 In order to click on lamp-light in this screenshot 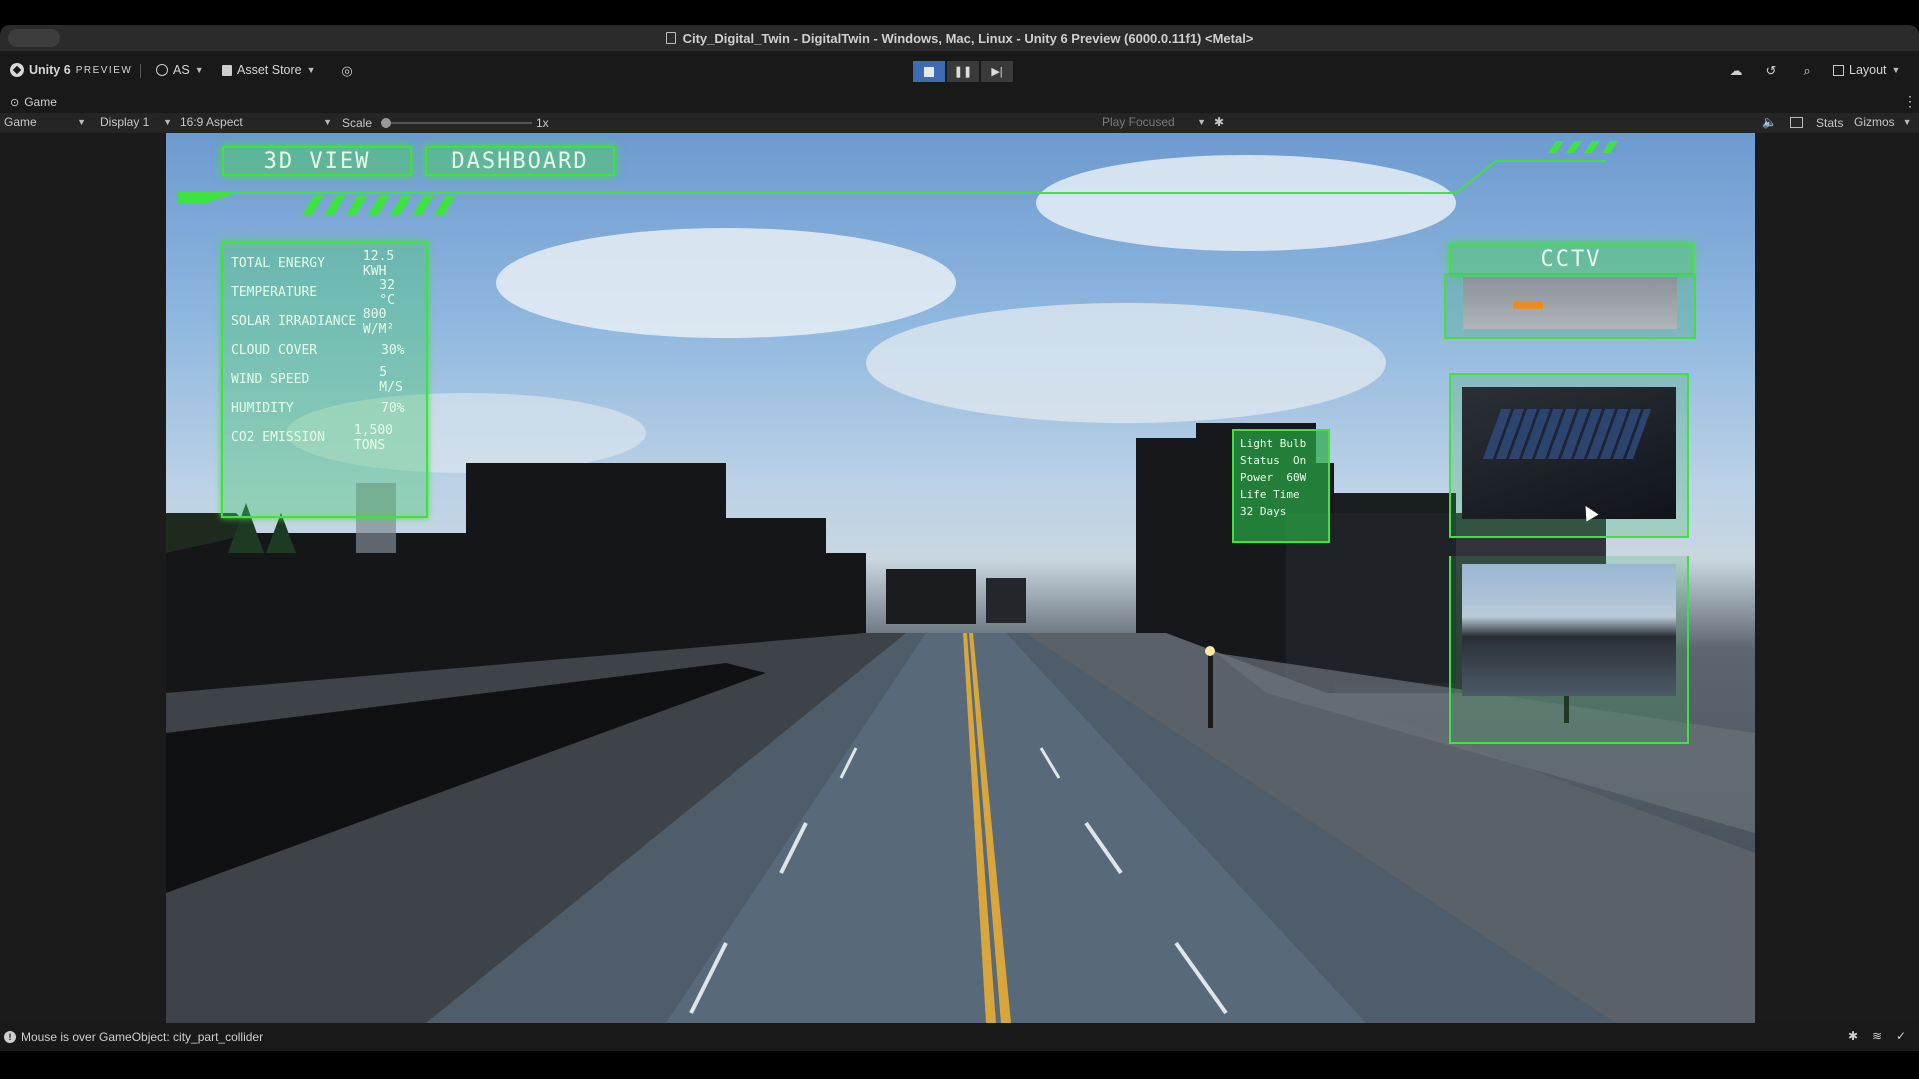, I will do `click(1210, 651)`.